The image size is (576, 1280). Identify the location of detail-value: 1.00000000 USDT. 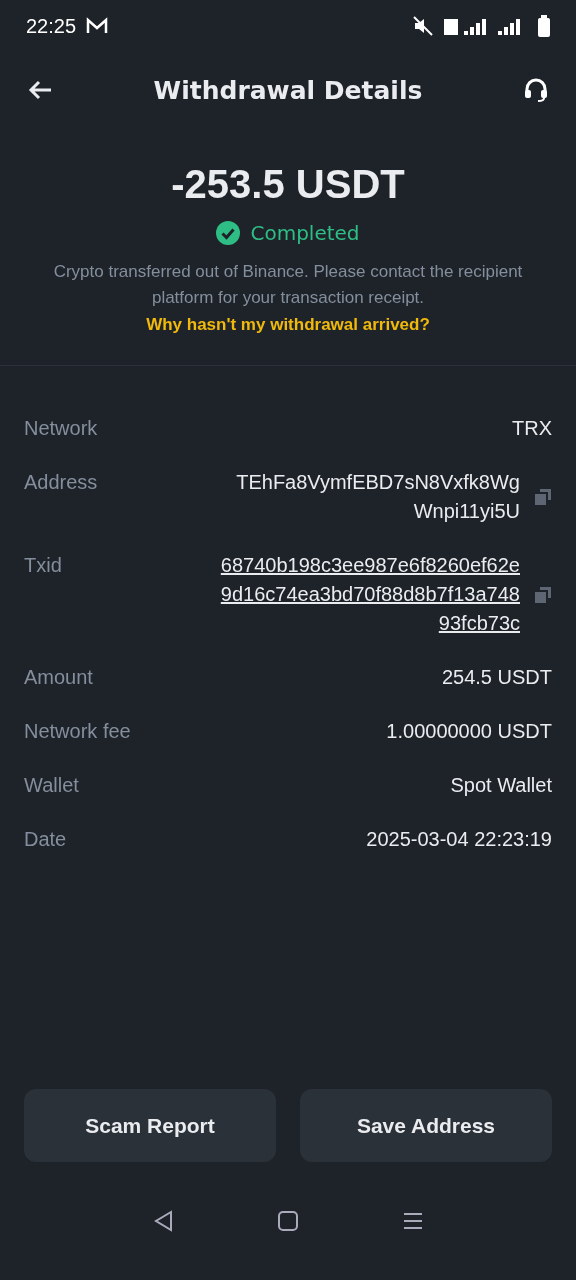
(469, 731).